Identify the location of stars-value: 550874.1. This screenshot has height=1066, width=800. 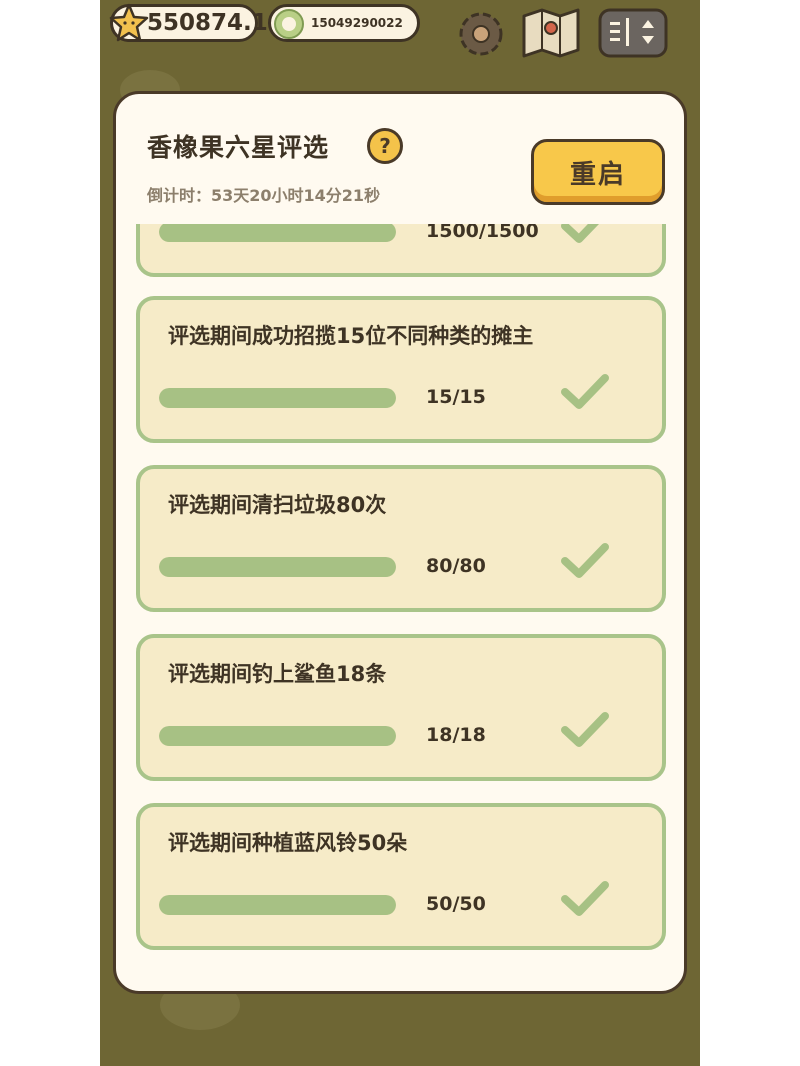
(207, 23).